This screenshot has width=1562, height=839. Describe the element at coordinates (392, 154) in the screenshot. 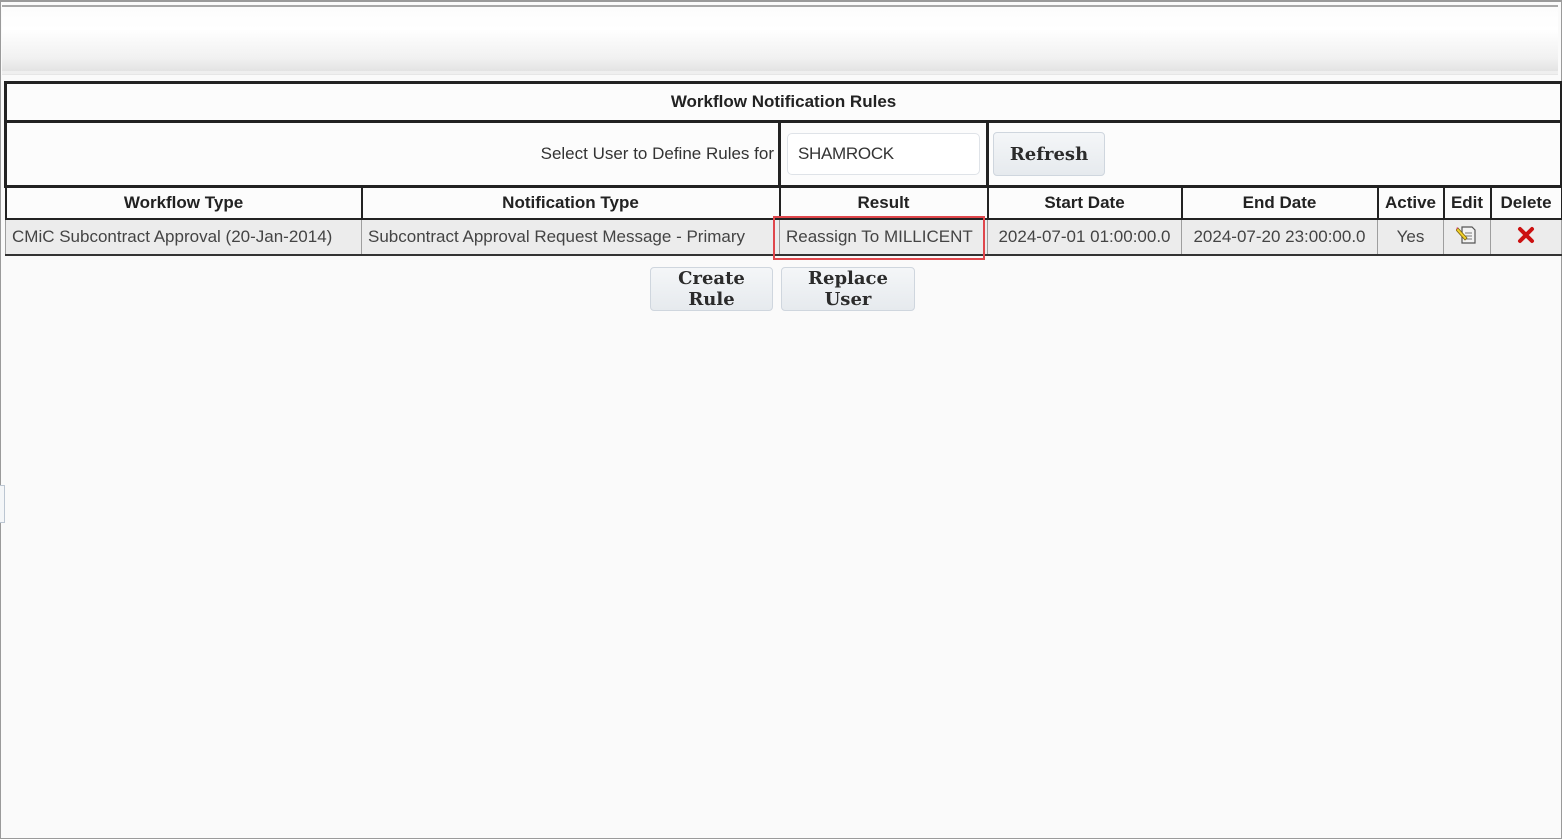

I see `select-user-label: Select User to Define Rules for` at that location.